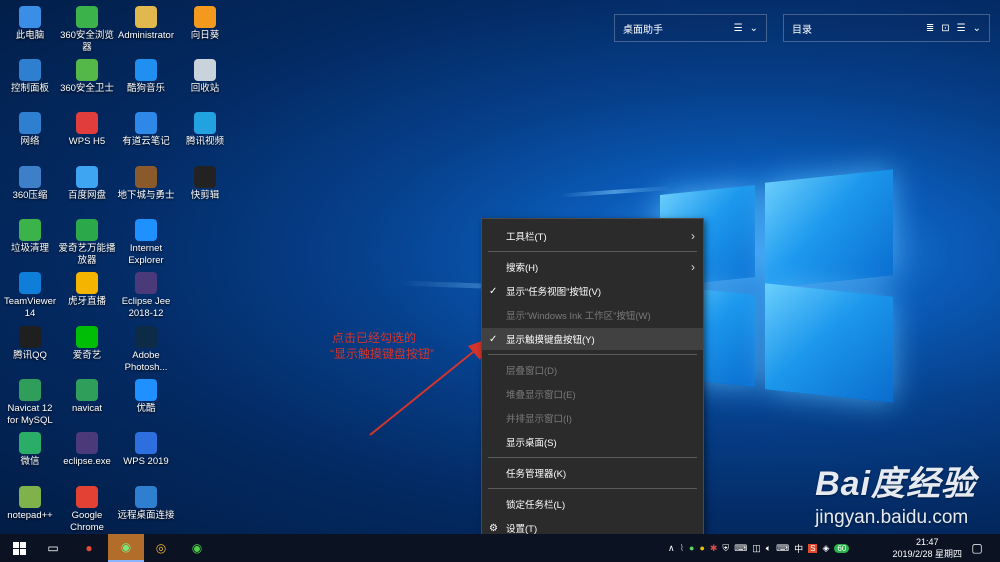  What do you see at coordinates (930, 28) in the screenshot?
I see `list-view-icon: ≣` at bounding box center [930, 28].